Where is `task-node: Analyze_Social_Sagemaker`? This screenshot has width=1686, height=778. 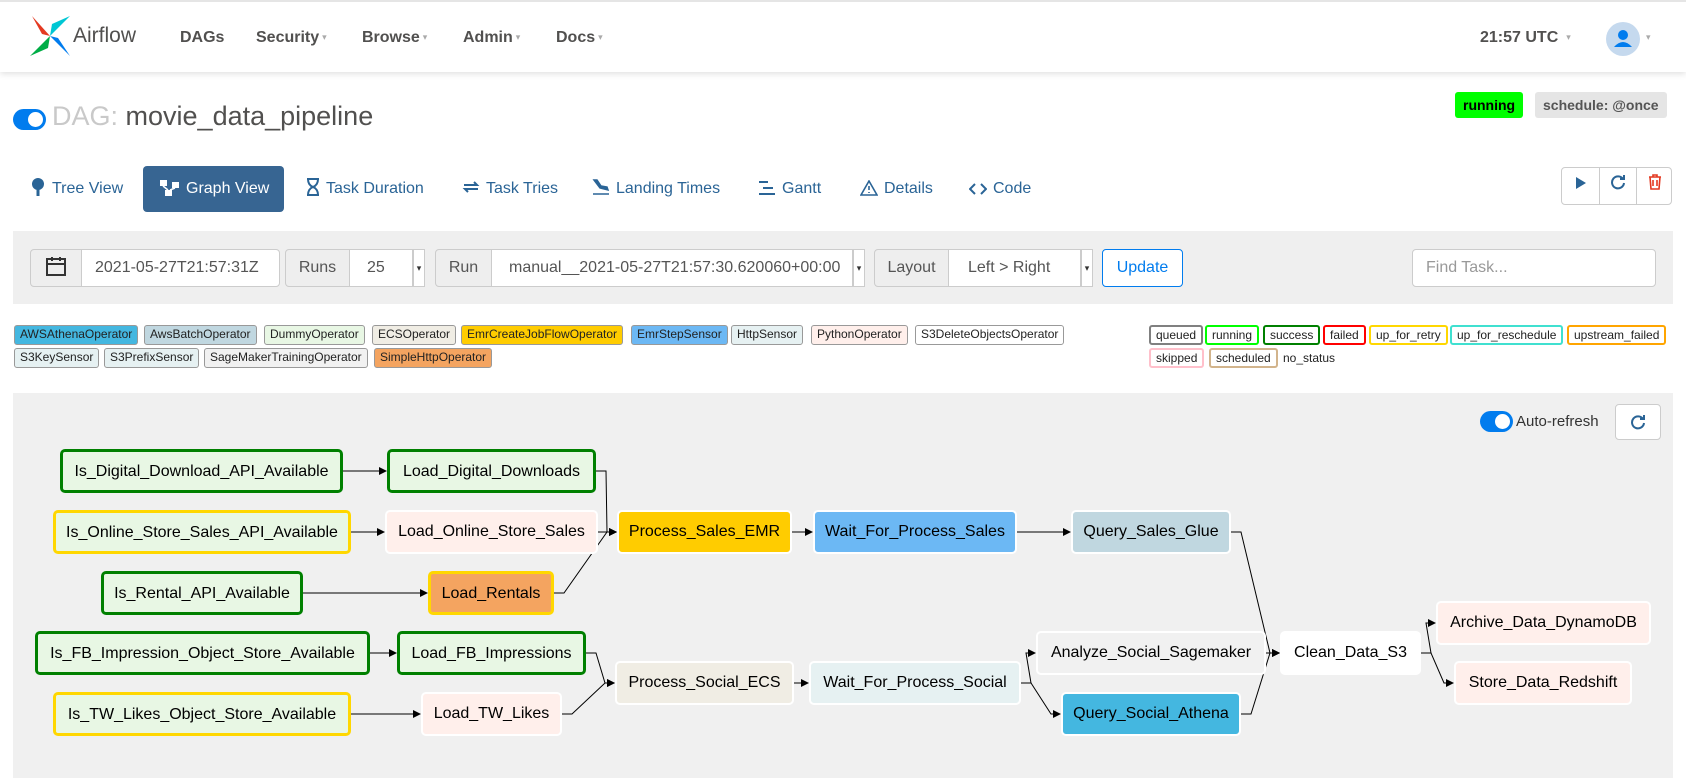 task-node: Analyze_Social_Sagemaker is located at coordinates (1151, 653).